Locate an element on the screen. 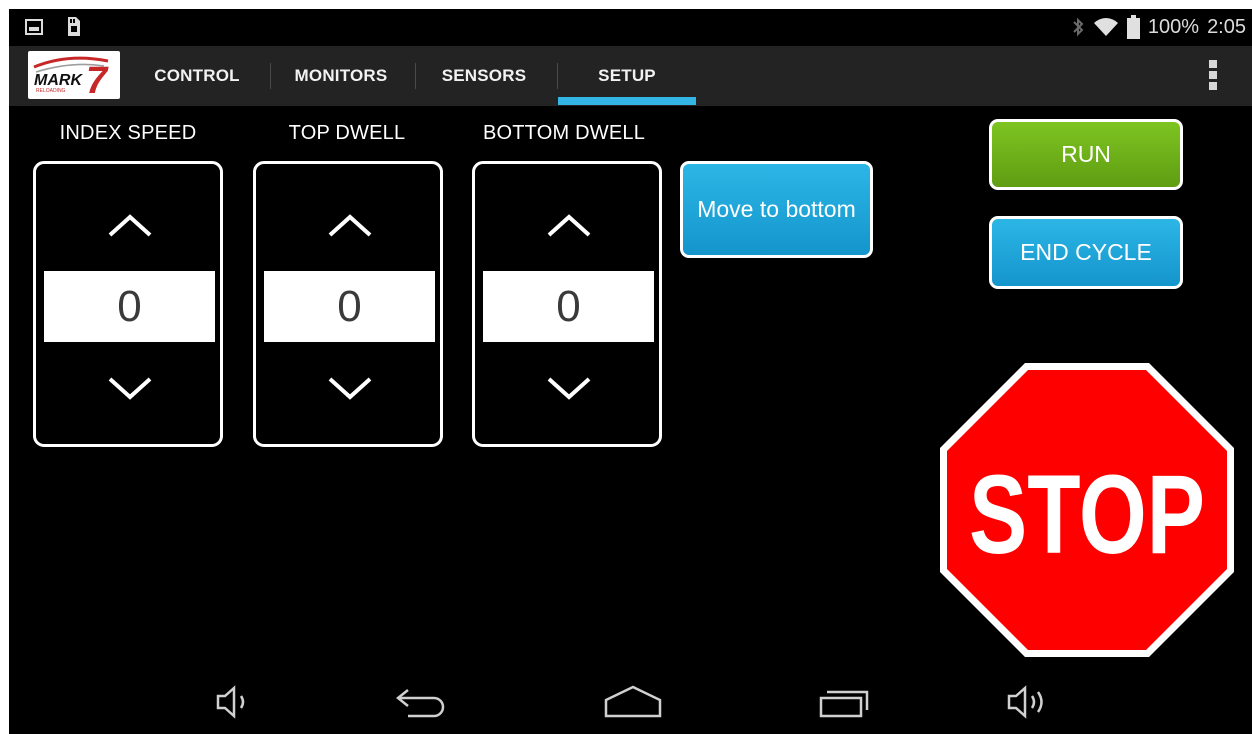 This screenshot has width=1252, height=734. mark7-logo: MARK 7 RELOADING is located at coordinates (71, 77).